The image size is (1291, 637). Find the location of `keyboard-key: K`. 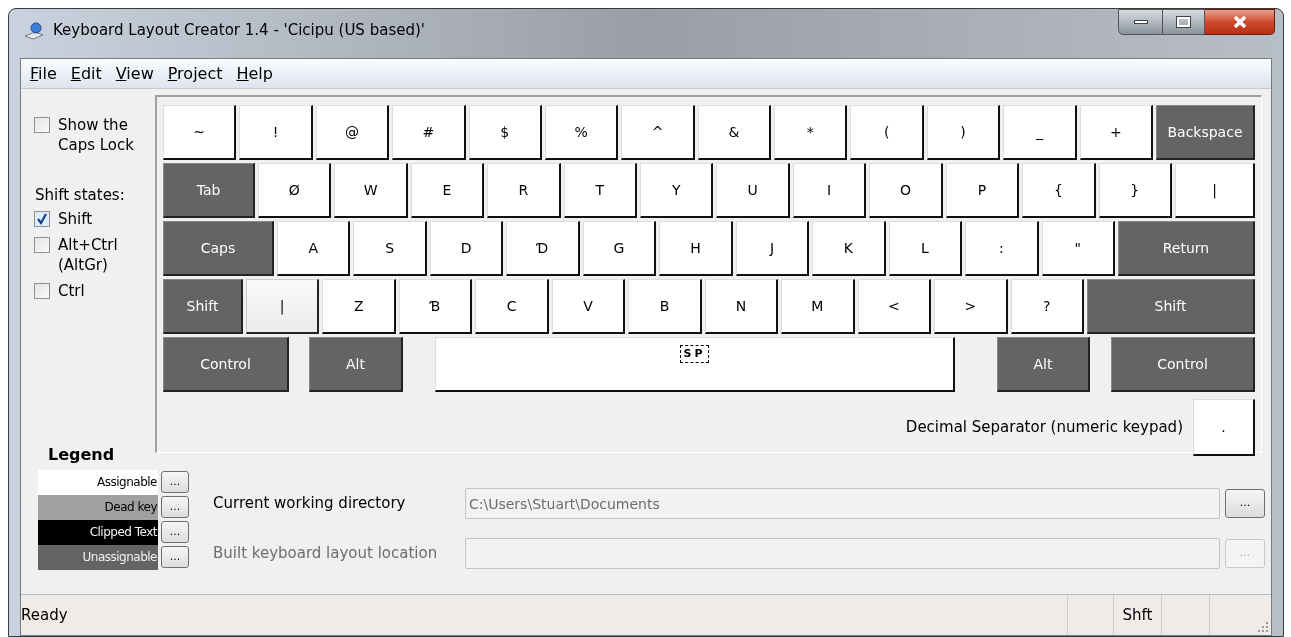

keyboard-key: K is located at coordinates (849, 248).